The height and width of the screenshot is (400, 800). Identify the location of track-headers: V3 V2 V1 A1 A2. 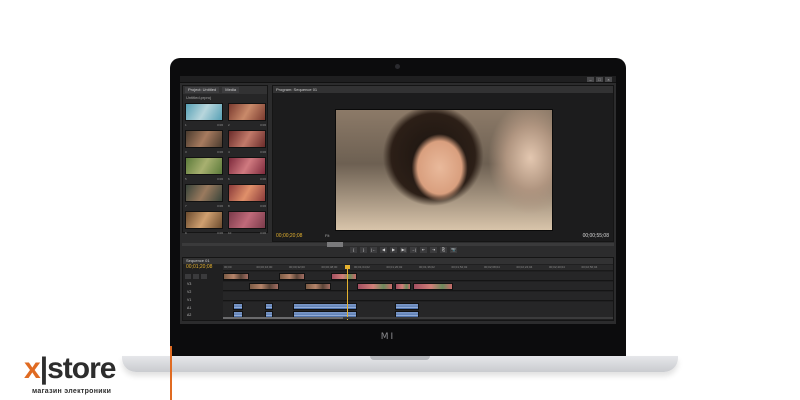
(203, 295).